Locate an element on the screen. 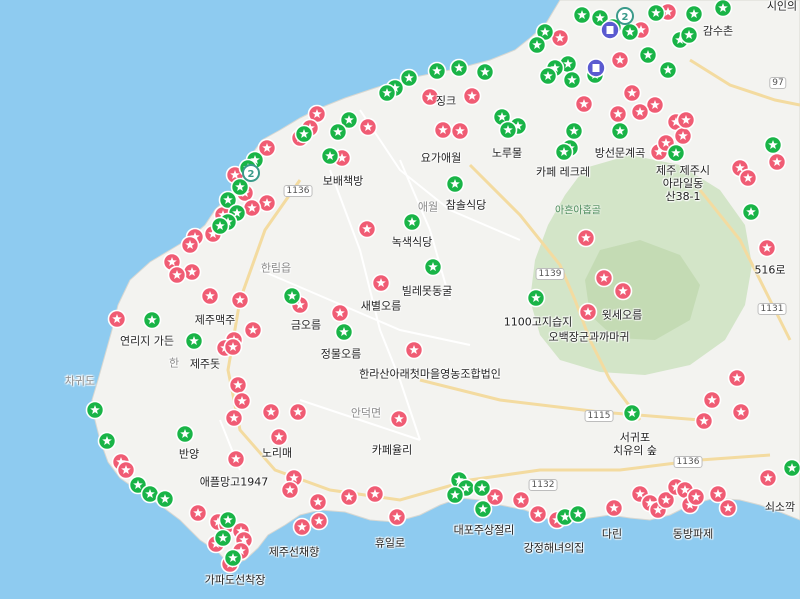 This screenshot has width=800, height=599. place-label: 다린 is located at coordinates (612, 533).